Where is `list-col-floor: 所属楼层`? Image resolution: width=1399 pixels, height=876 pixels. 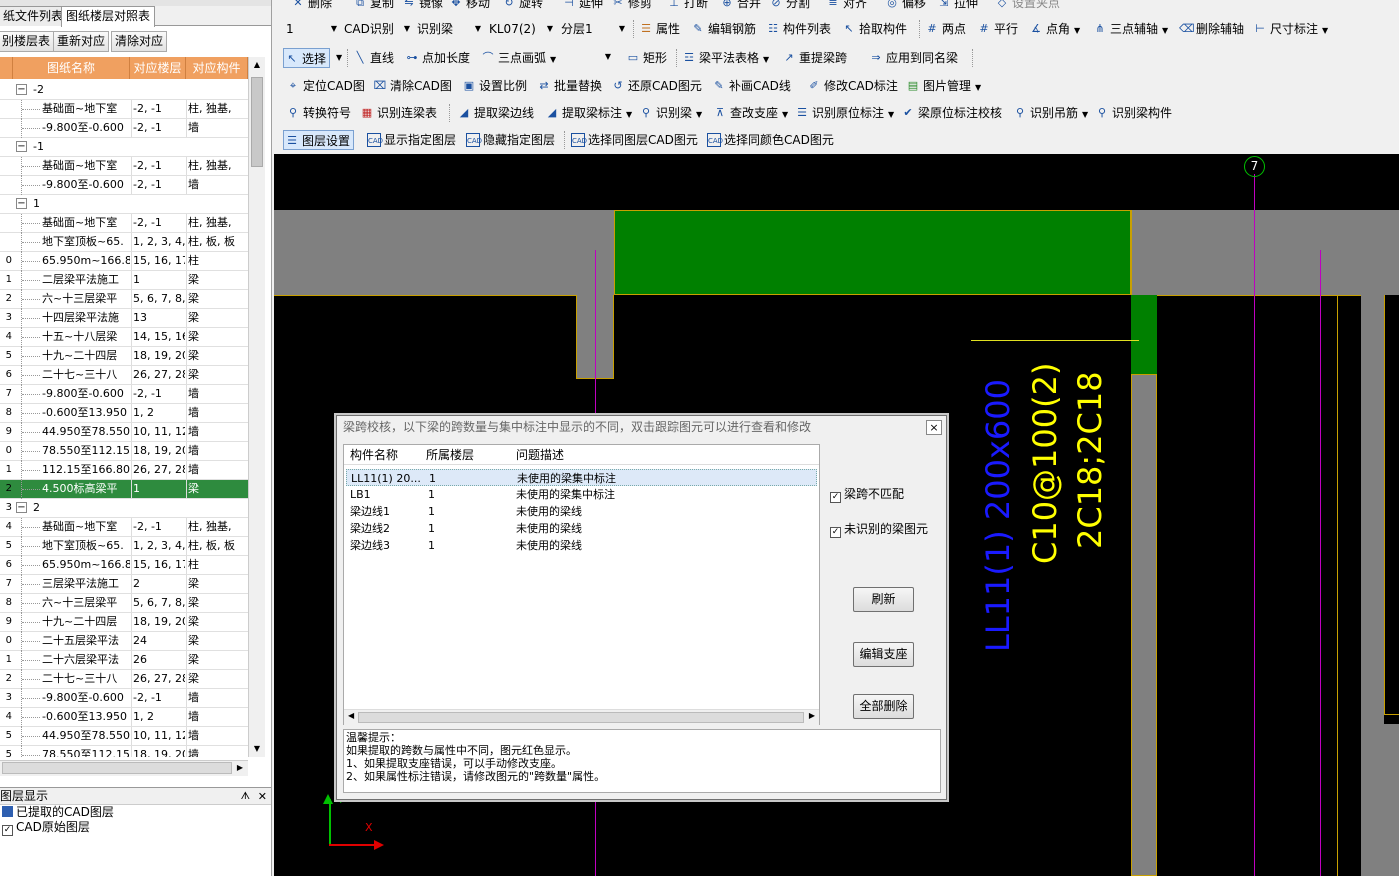 list-col-floor: 所属楼层 is located at coordinates (450, 455).